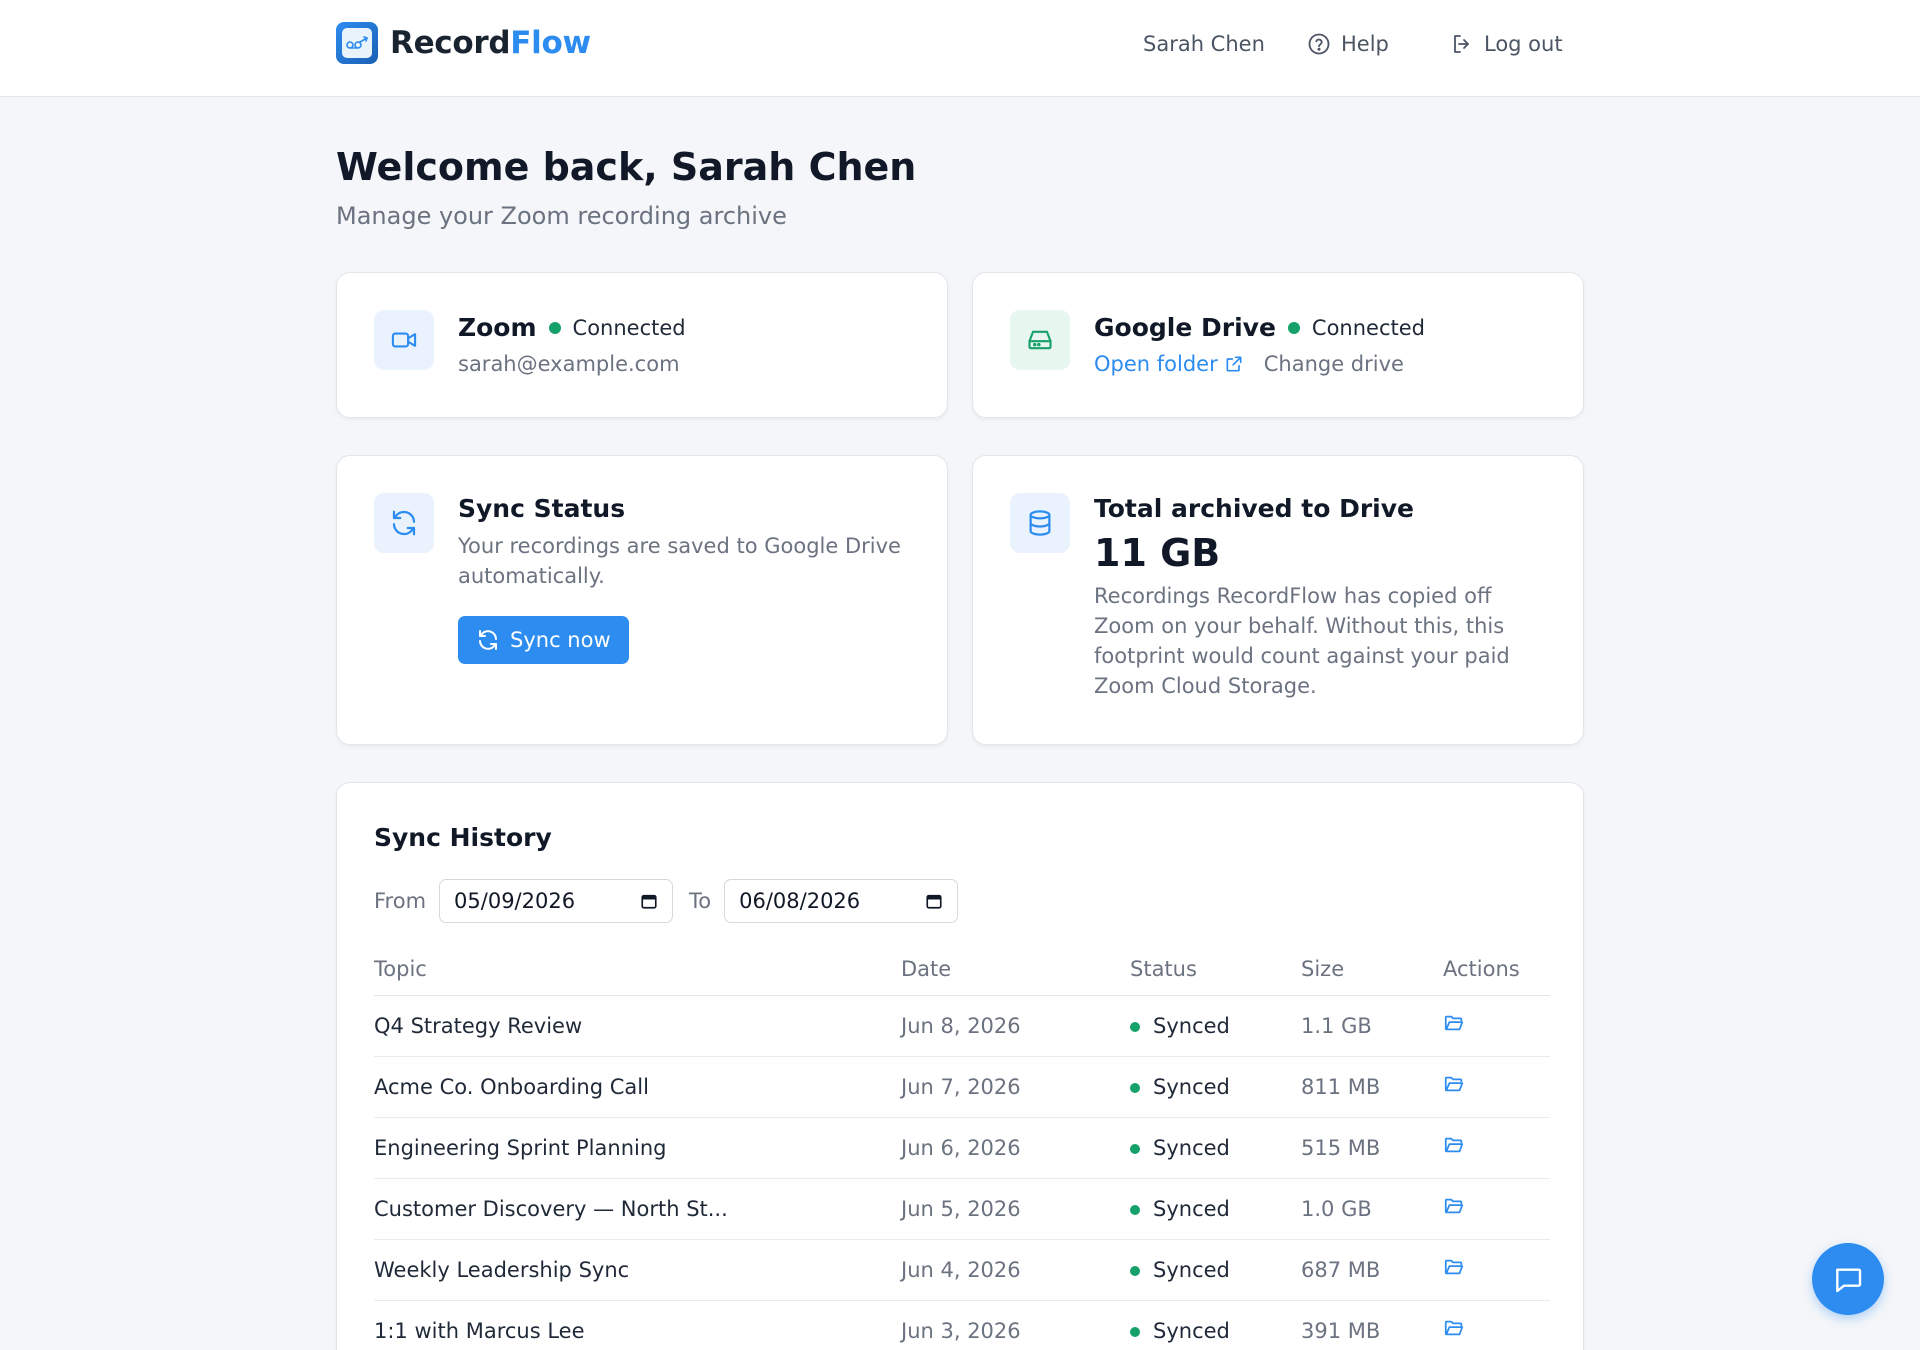 The width and height of the screenshot is (1920, 1350). What do you see at coordinates (1293, 327) in the screenshot?
I see `drive-status-dot` at bounding box center [1293, 327].